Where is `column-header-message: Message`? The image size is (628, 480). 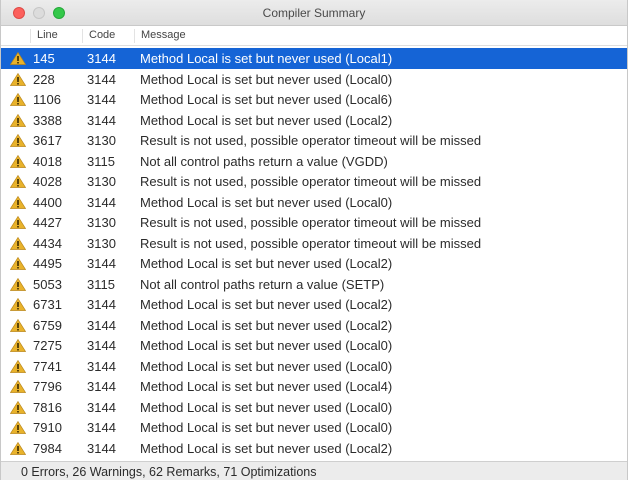 column-header-message: Message is located at coordinates (374, 36).